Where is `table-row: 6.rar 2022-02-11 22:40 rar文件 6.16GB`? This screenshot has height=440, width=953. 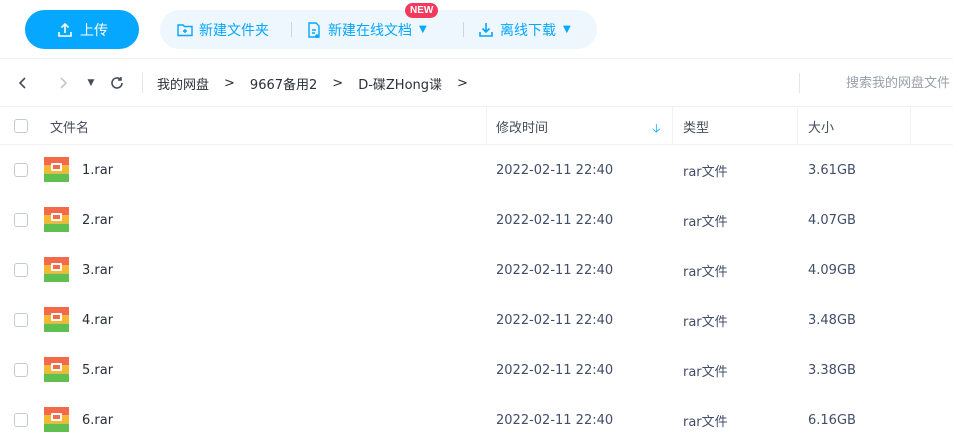
table-row: 6.rar 2022-02-11 22:40 rar文件 6.16GB is located at coordinates (476, 417).